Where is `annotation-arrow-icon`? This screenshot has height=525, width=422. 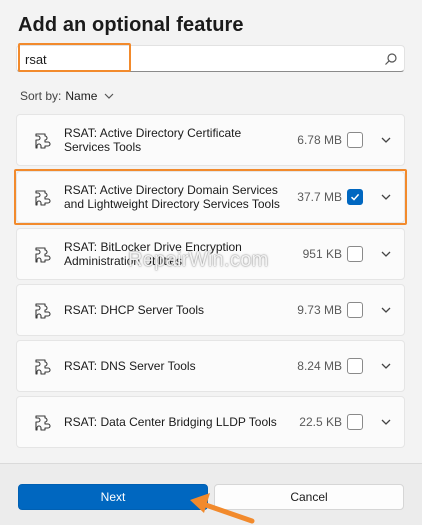 annotation-arrow-icon is located at coordinates (222, 508).